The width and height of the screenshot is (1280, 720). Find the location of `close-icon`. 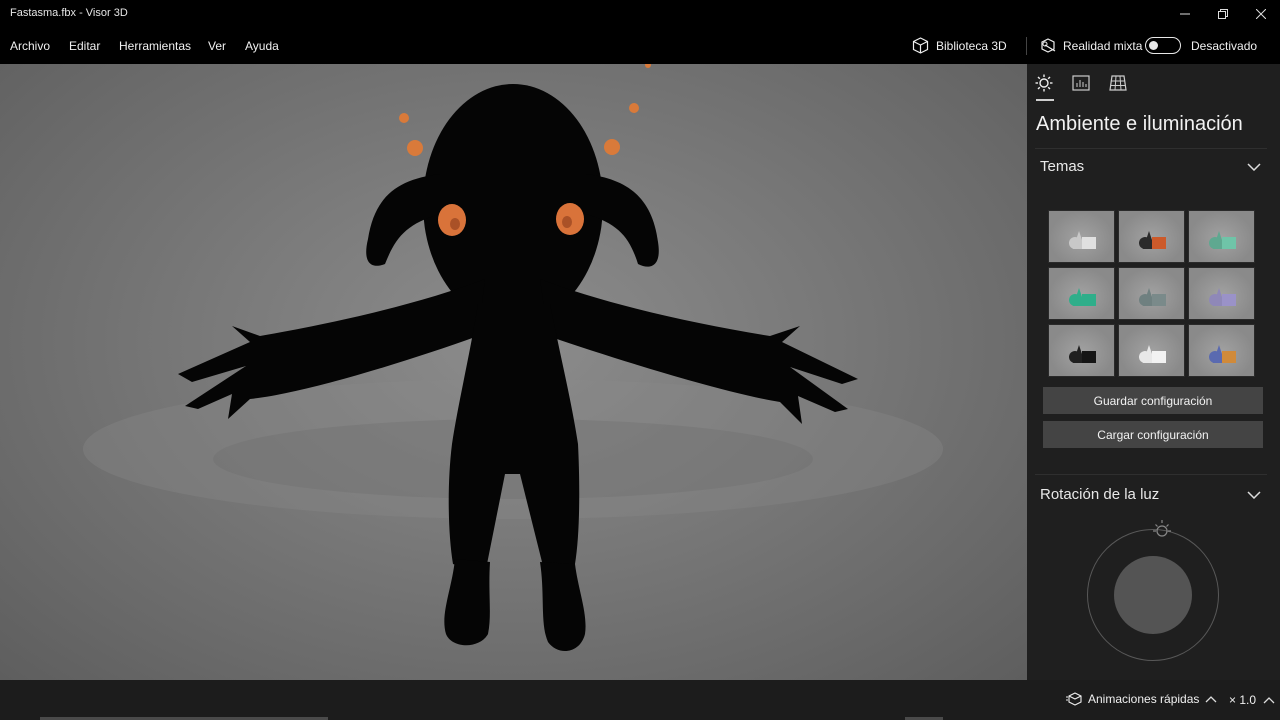

close-icon is located at coordinates (1261, 14).